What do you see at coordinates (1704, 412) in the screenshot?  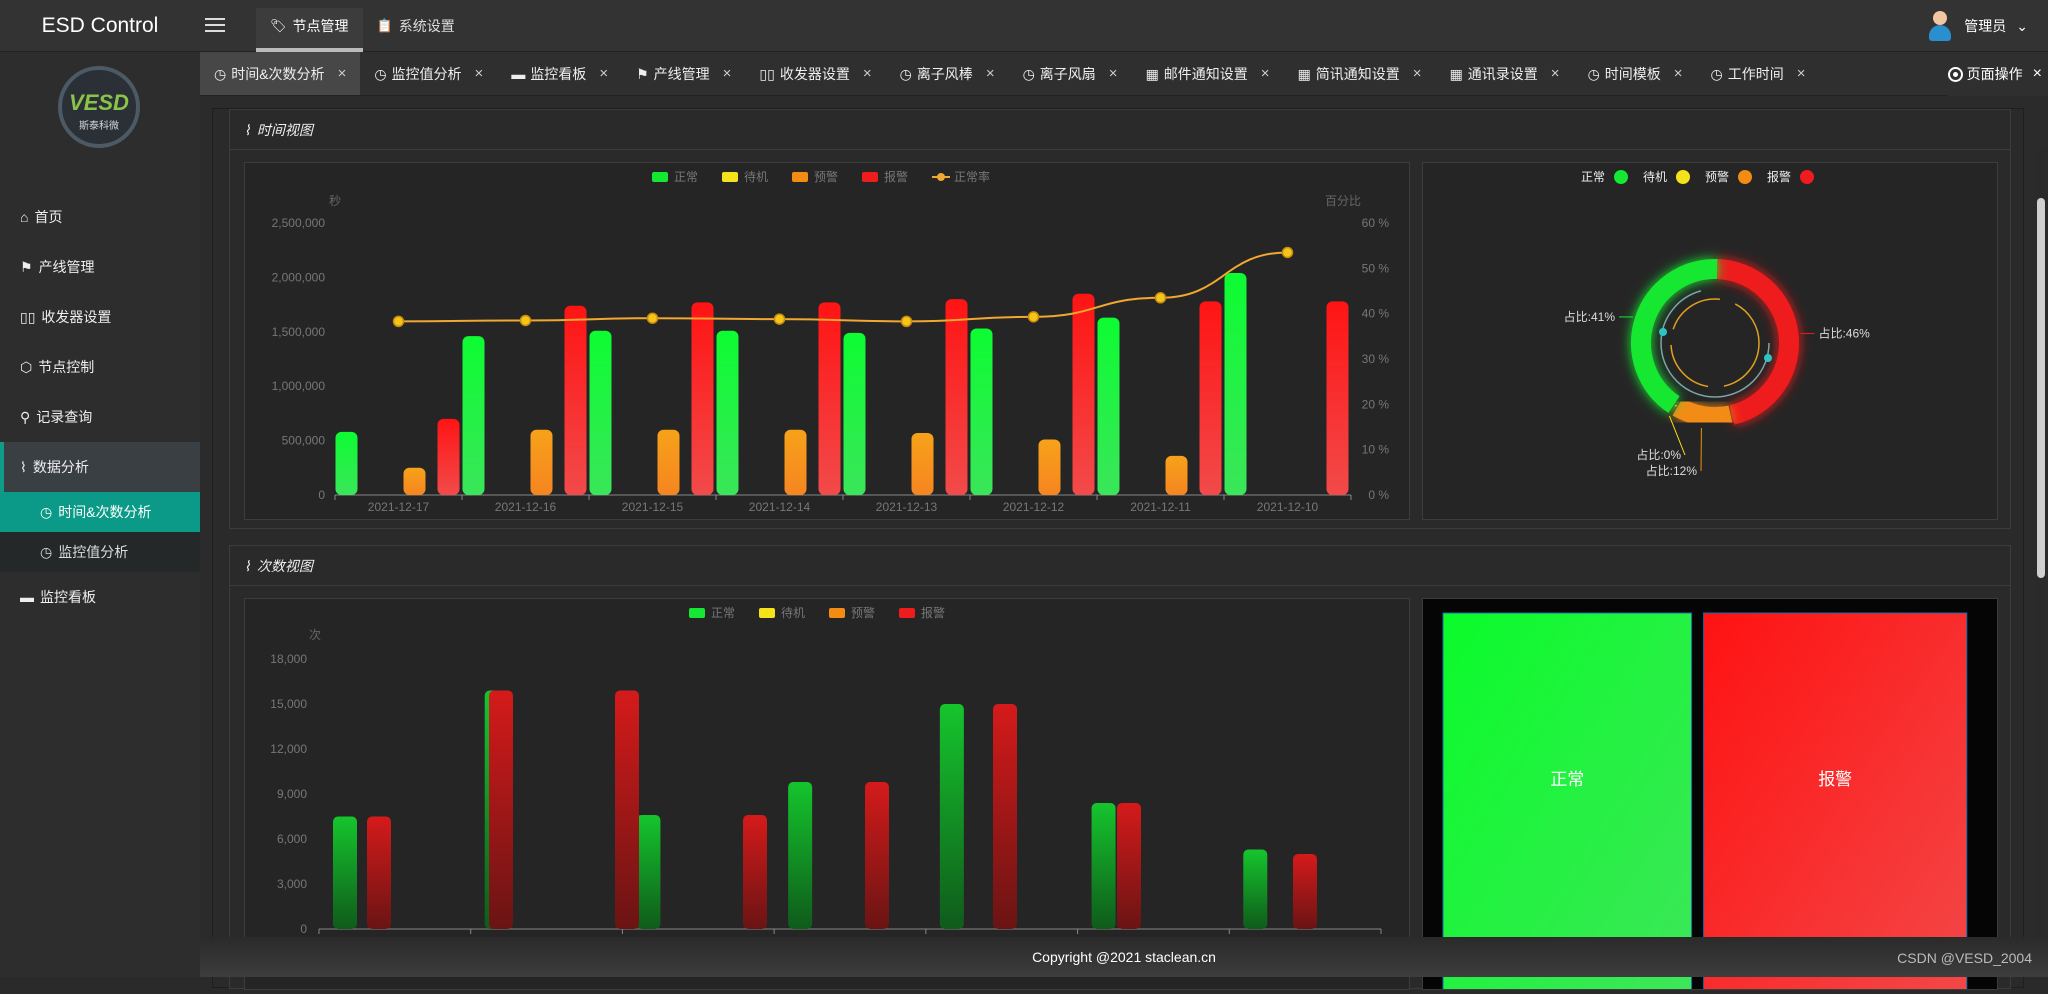 I see `ring-slice-预警` at bounding box center [1704, 412].